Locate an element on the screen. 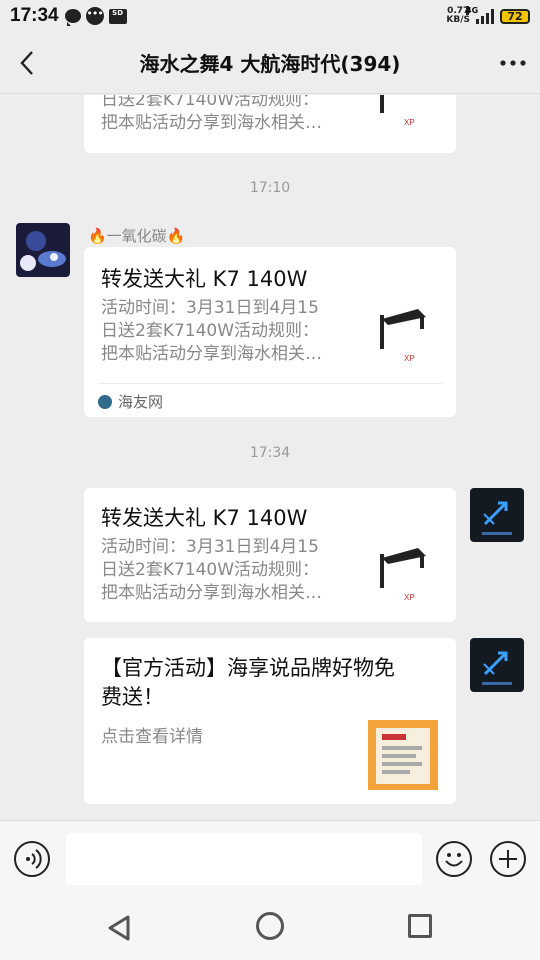  plus-icon is located at coordinates (508, 859).